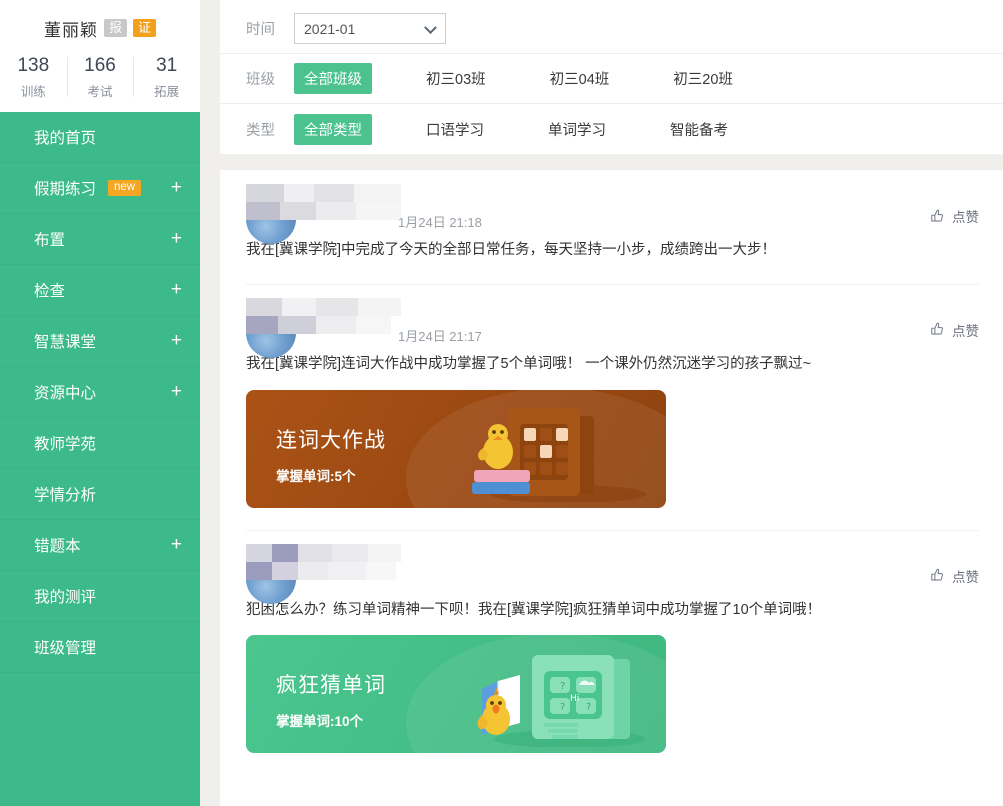 This screenshot has width=1003, height=806. I want to click on class-chip-1: 初三03班, so click(456, 78).